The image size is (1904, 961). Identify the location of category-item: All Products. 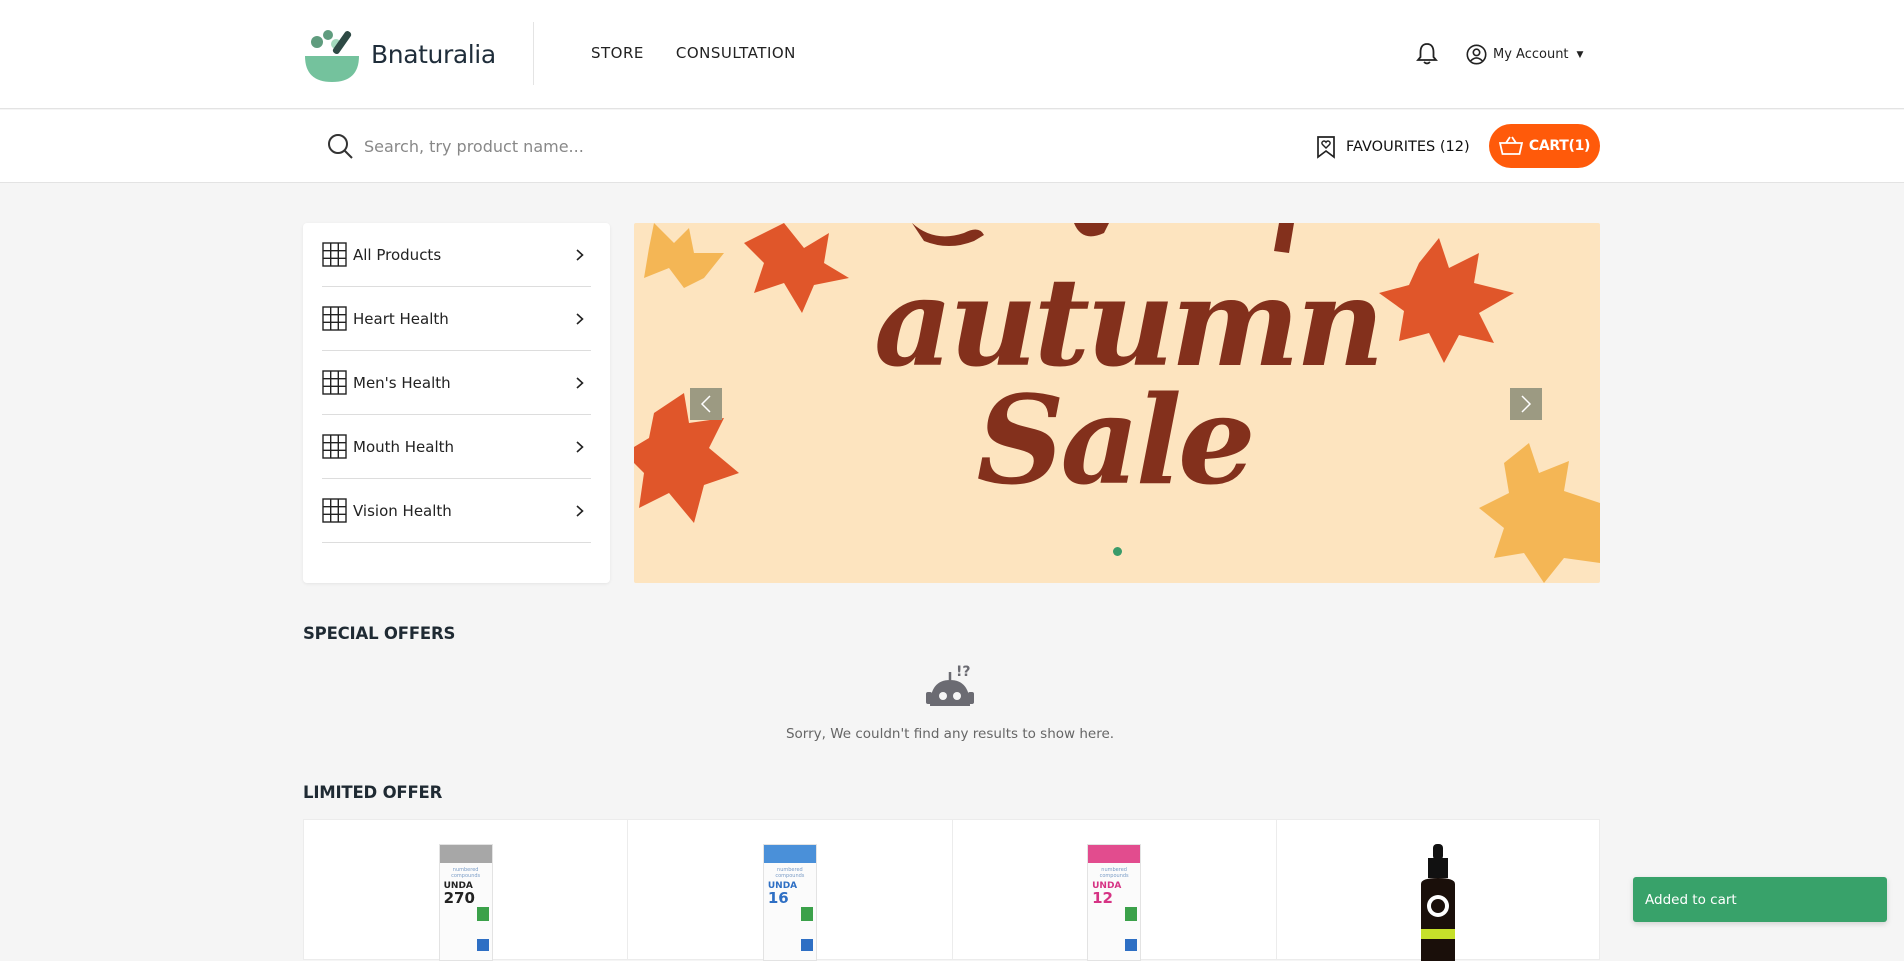
(456, 255).